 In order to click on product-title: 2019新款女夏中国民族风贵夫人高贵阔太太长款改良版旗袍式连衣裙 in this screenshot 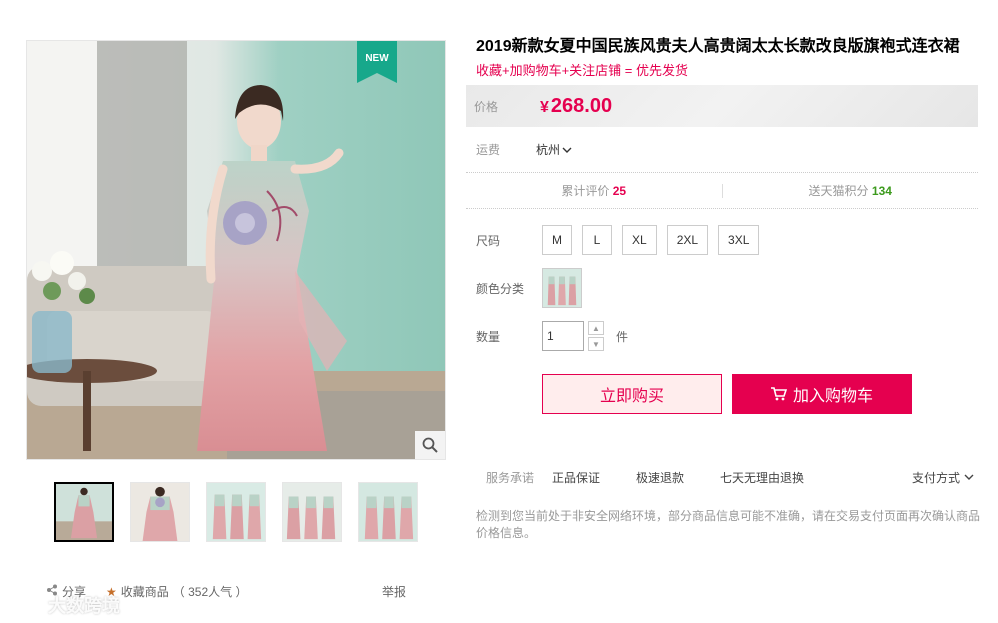, I will do `click(718, 46)`.